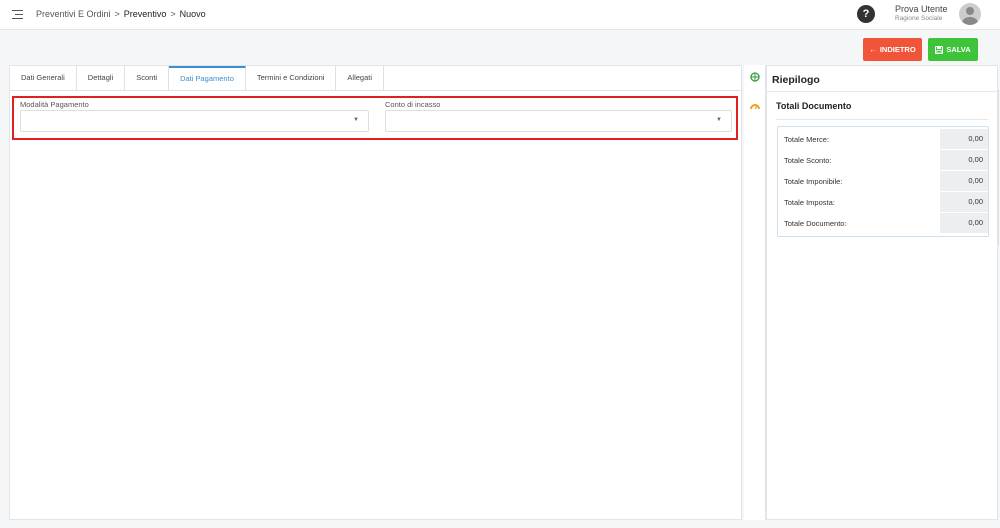 Image resolution: width=1000 pixels, height=528 pixels. Describe the element at coordinates (814, 106) in the screenshot. I see `document-totals-title: Totali Documento` at that location.